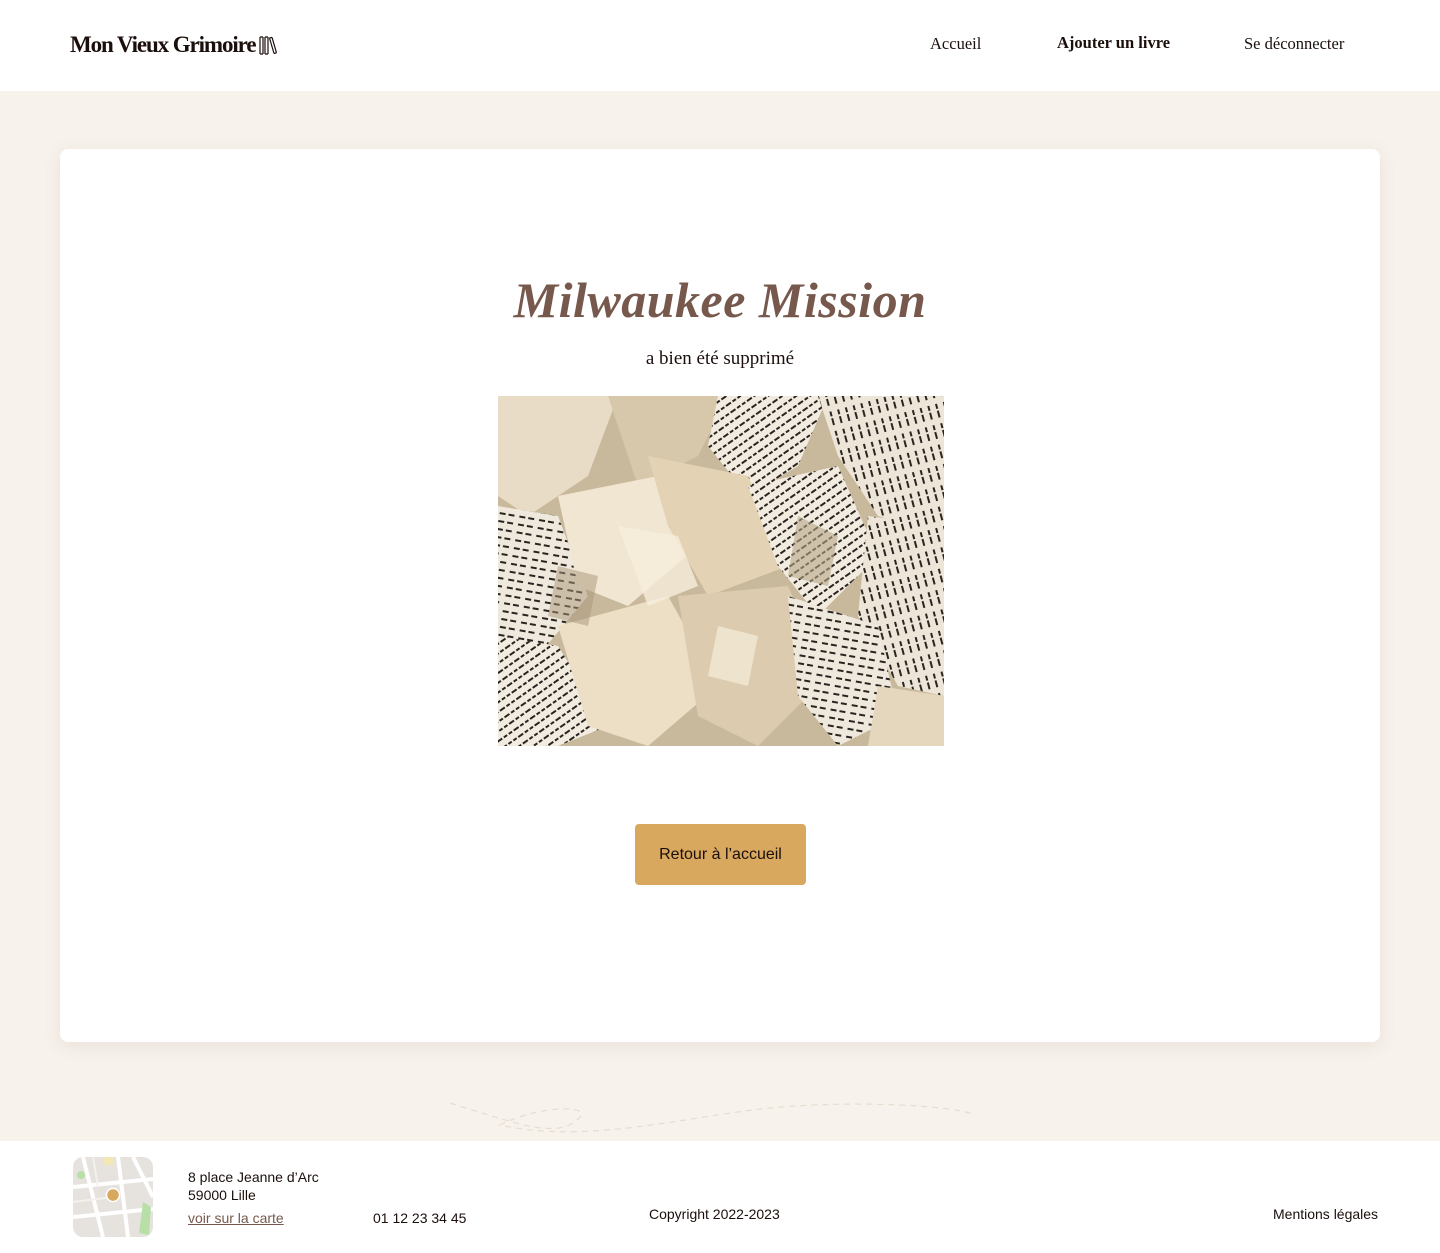  Describe the element at coordinates (253, 1177) in the screenshot. I see `address-line-1: 8 place Jeanne d’Arc` at that location.